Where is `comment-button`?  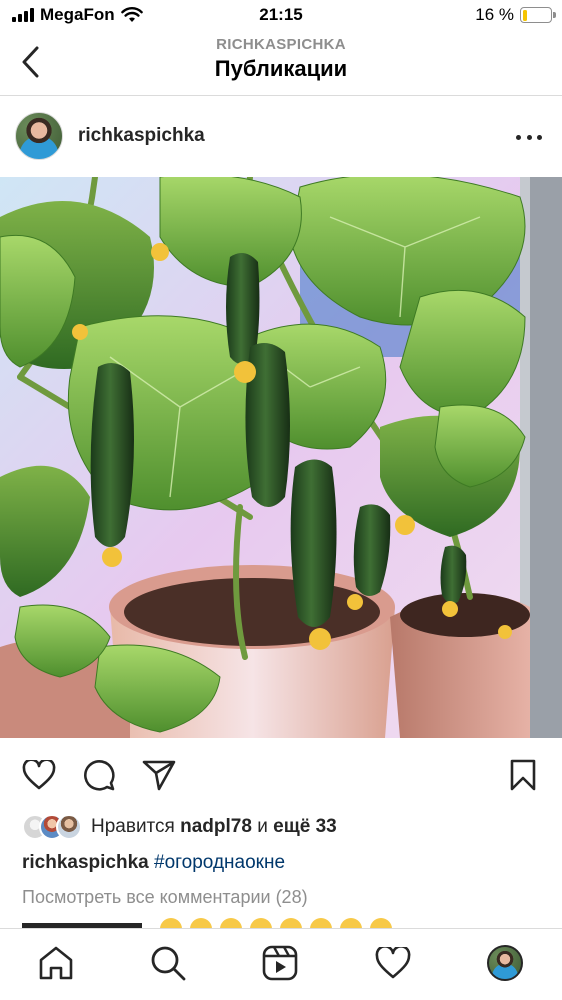 comment-button is located at coordinates (99, 775).